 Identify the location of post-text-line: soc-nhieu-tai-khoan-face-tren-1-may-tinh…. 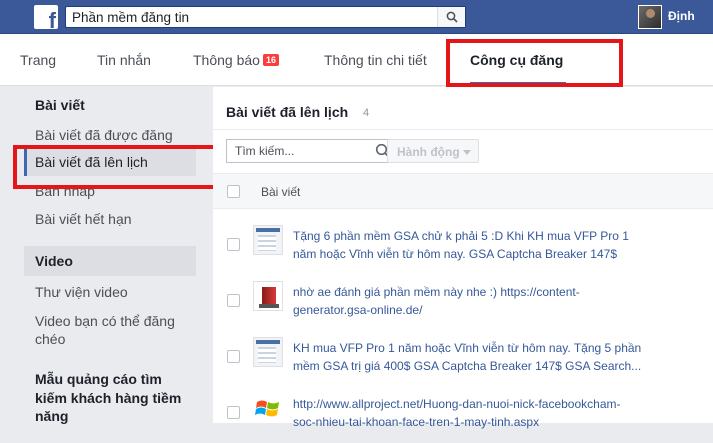
(416, 422).